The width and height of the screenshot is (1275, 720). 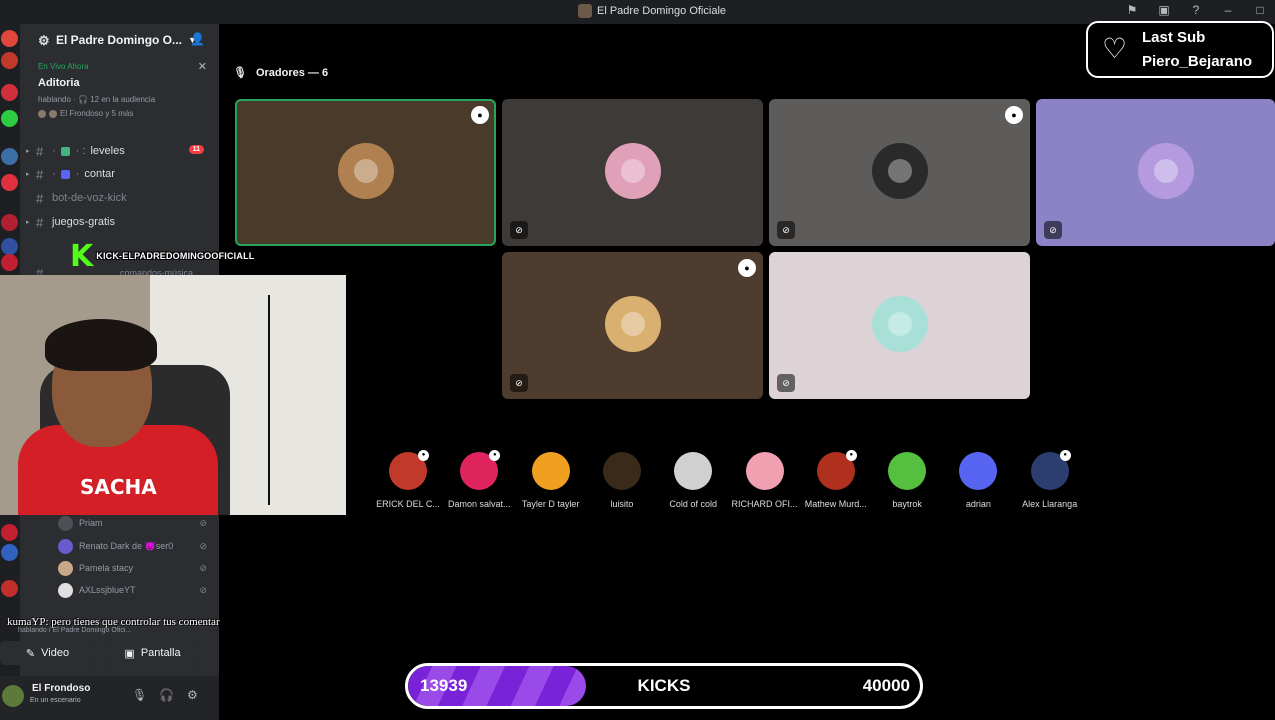 What do you see at coordinates (47, 653) in the screenshot?
I see `video-button: ✎ Video` at bounding box center [47, 653].